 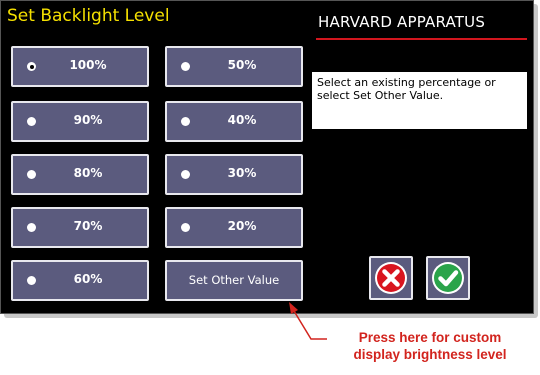 I want to click on callout-line-2: display brightness level, so click(x=430, y=354).